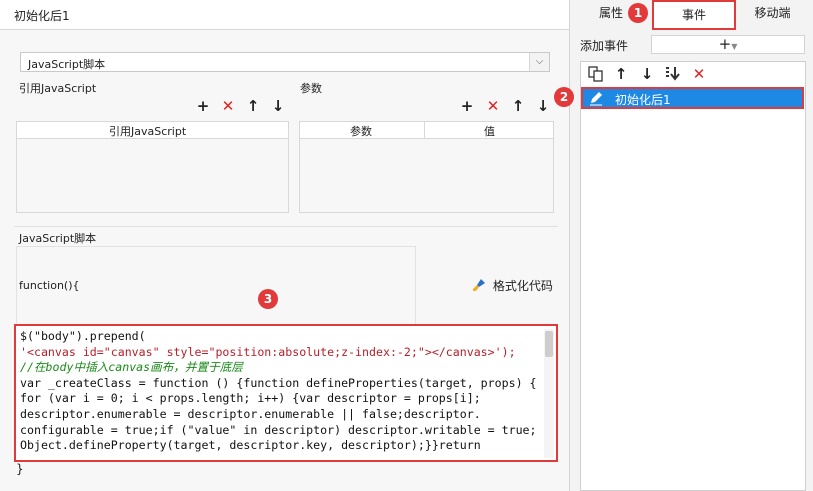 This screenshot has height=491, width=813. I want to click on params-table-header: 参数 值, so click(426, 130).